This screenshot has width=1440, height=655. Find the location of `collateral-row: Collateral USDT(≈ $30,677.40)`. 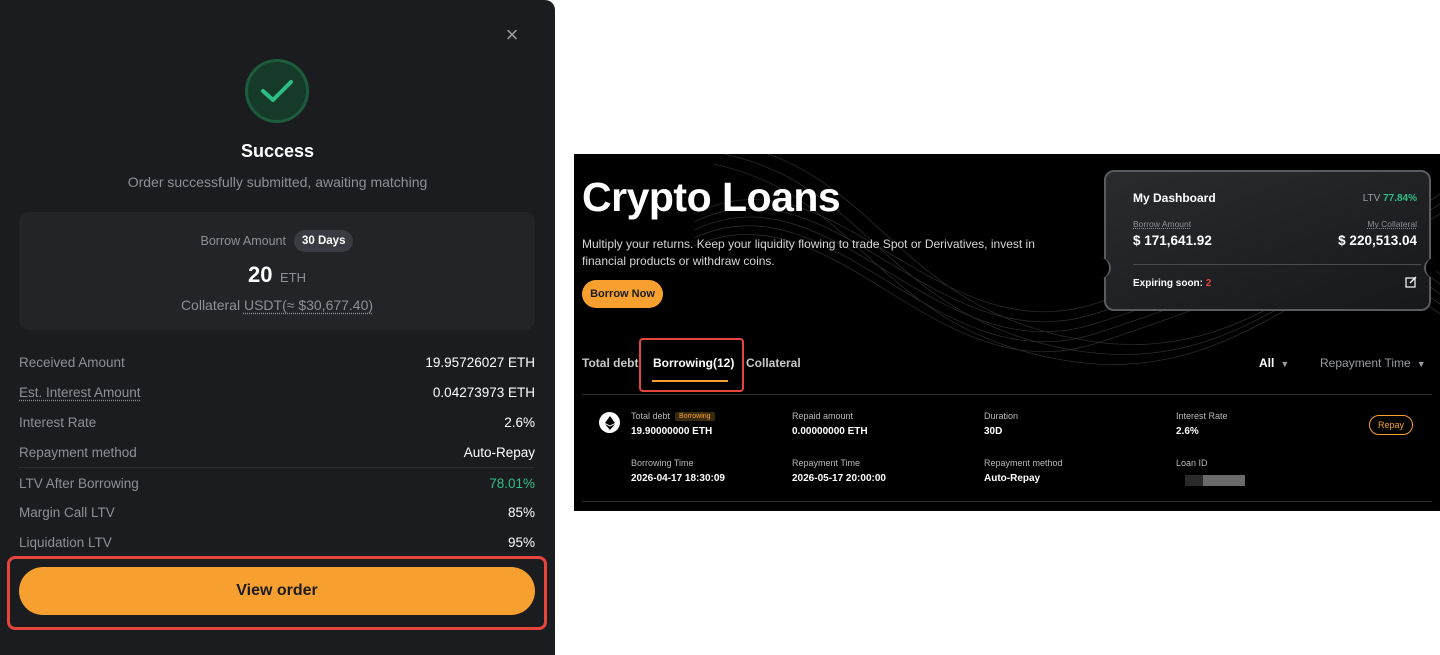

collateral-row: Collateral USDT(≈ $30,677.40) is located at coordinates (277, 305).